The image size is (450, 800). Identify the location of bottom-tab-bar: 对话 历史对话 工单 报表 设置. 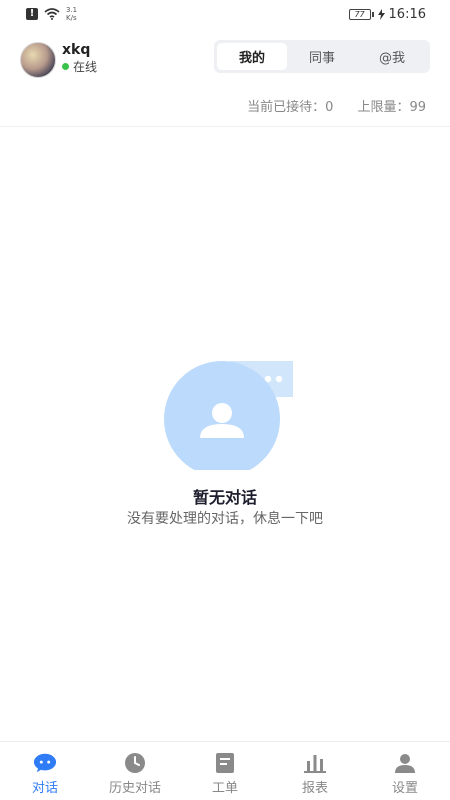
(225, 770).